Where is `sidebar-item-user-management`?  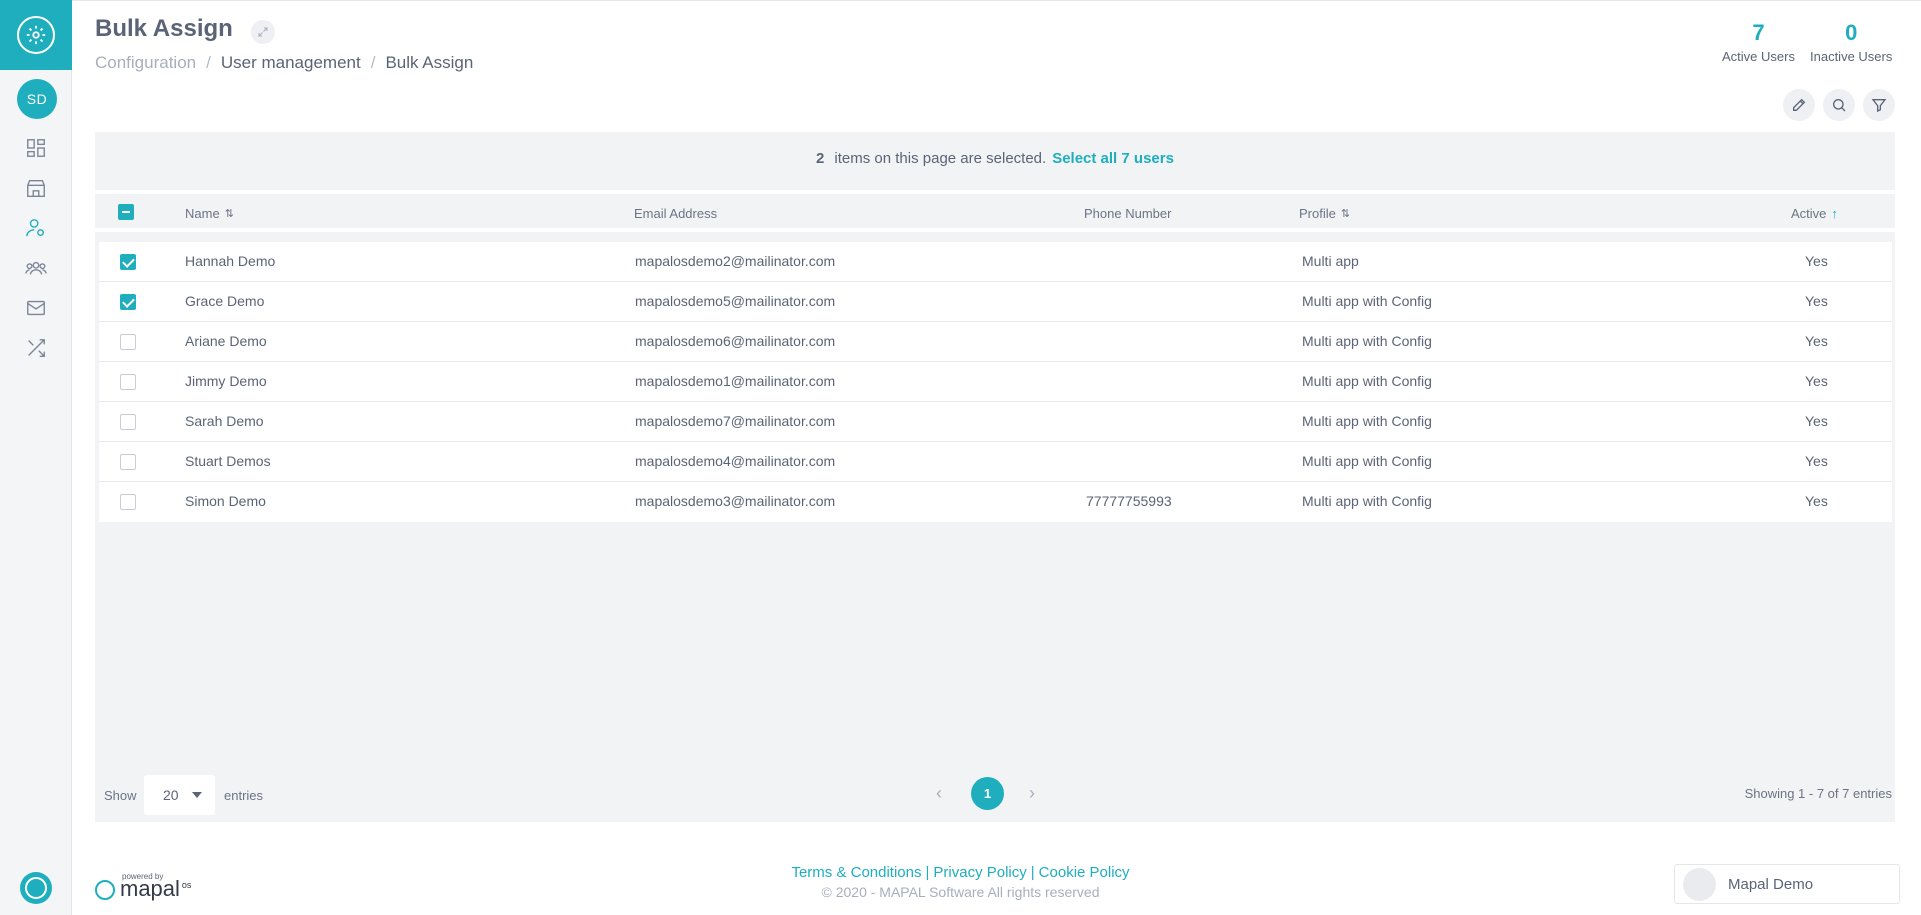 sidebar-item-user-management is located at coordinates (36, 228).